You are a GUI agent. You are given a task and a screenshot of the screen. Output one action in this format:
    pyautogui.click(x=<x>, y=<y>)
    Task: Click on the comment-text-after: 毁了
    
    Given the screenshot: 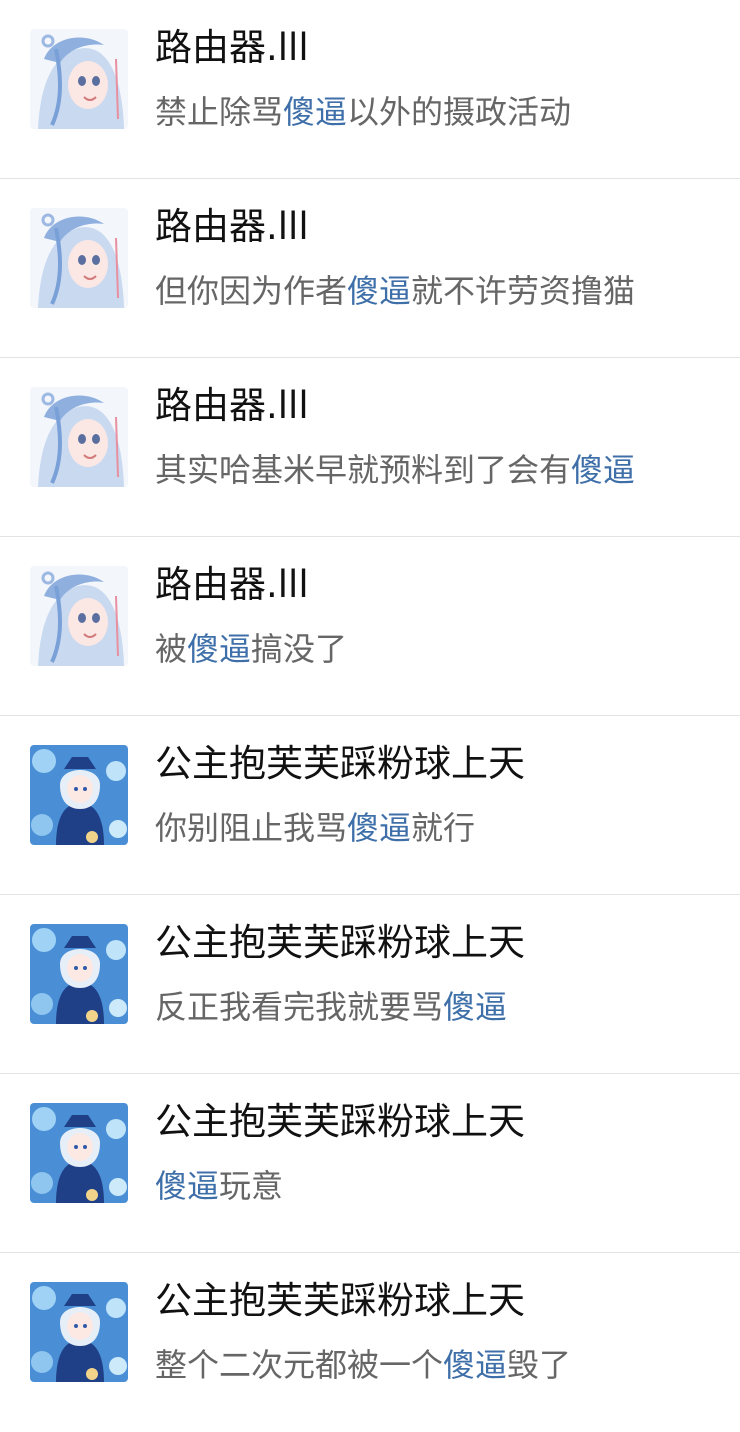 What is the action you would take?
    pyautogui.click(x=539, y=1365)
    